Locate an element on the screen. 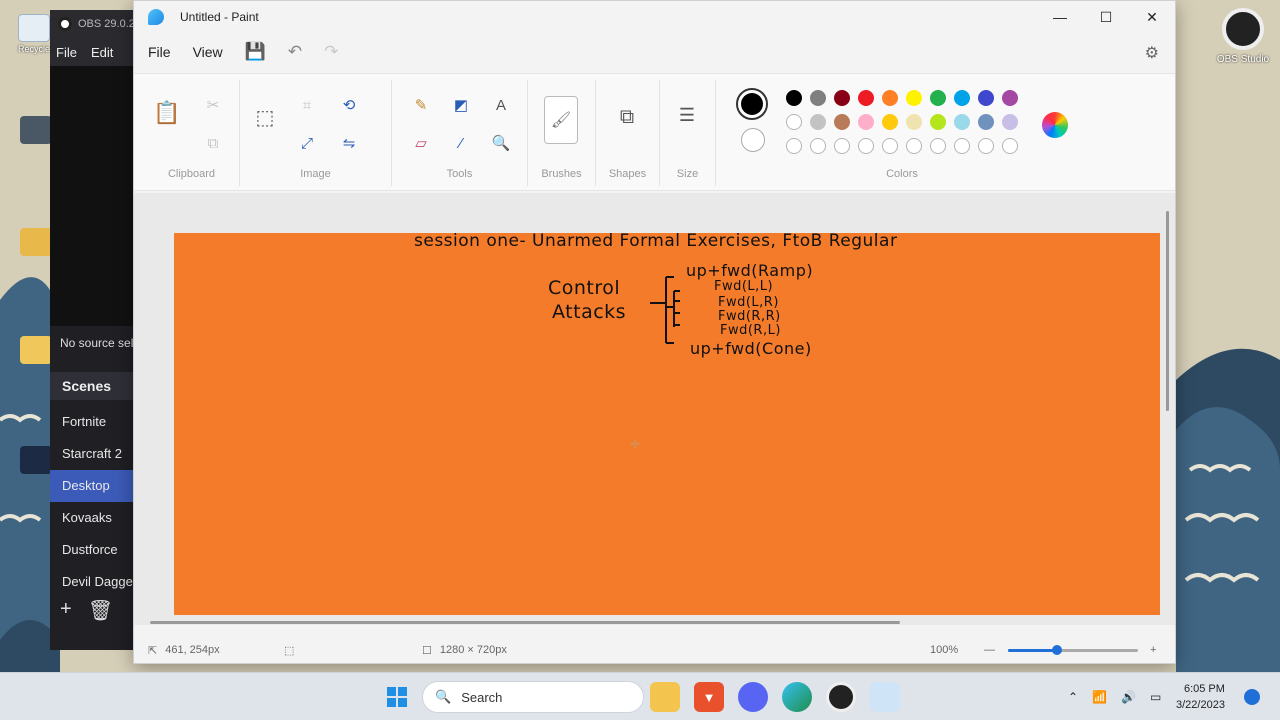 The image size is (1280, 720). edit-colors-icon is located at coordinates (1055, 125).